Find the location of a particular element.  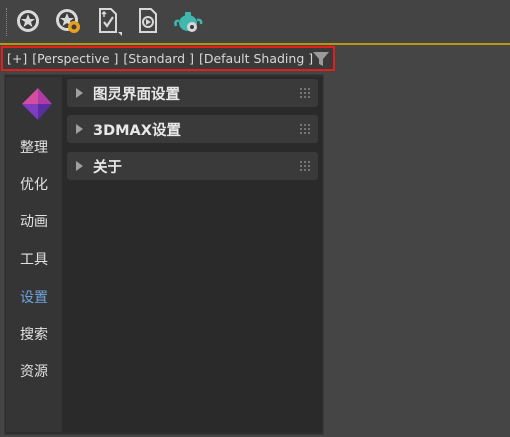

file-check-button is located at coordinates (108, 21).